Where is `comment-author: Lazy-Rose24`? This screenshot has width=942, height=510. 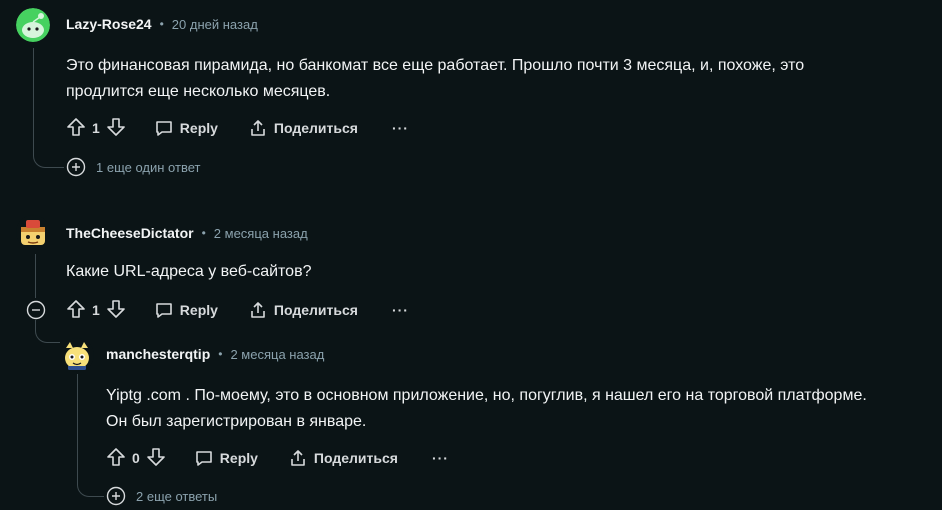 comment-author: Lazy-Rose24 is located at coordinates (109, 24).